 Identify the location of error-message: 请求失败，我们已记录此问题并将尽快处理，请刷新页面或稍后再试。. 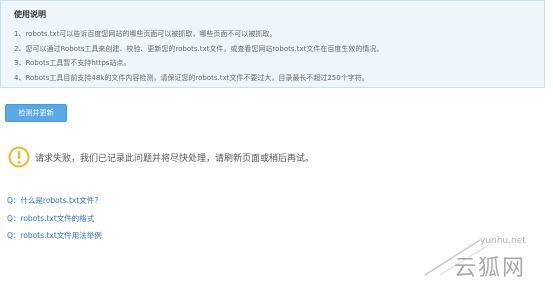
(175, 159).